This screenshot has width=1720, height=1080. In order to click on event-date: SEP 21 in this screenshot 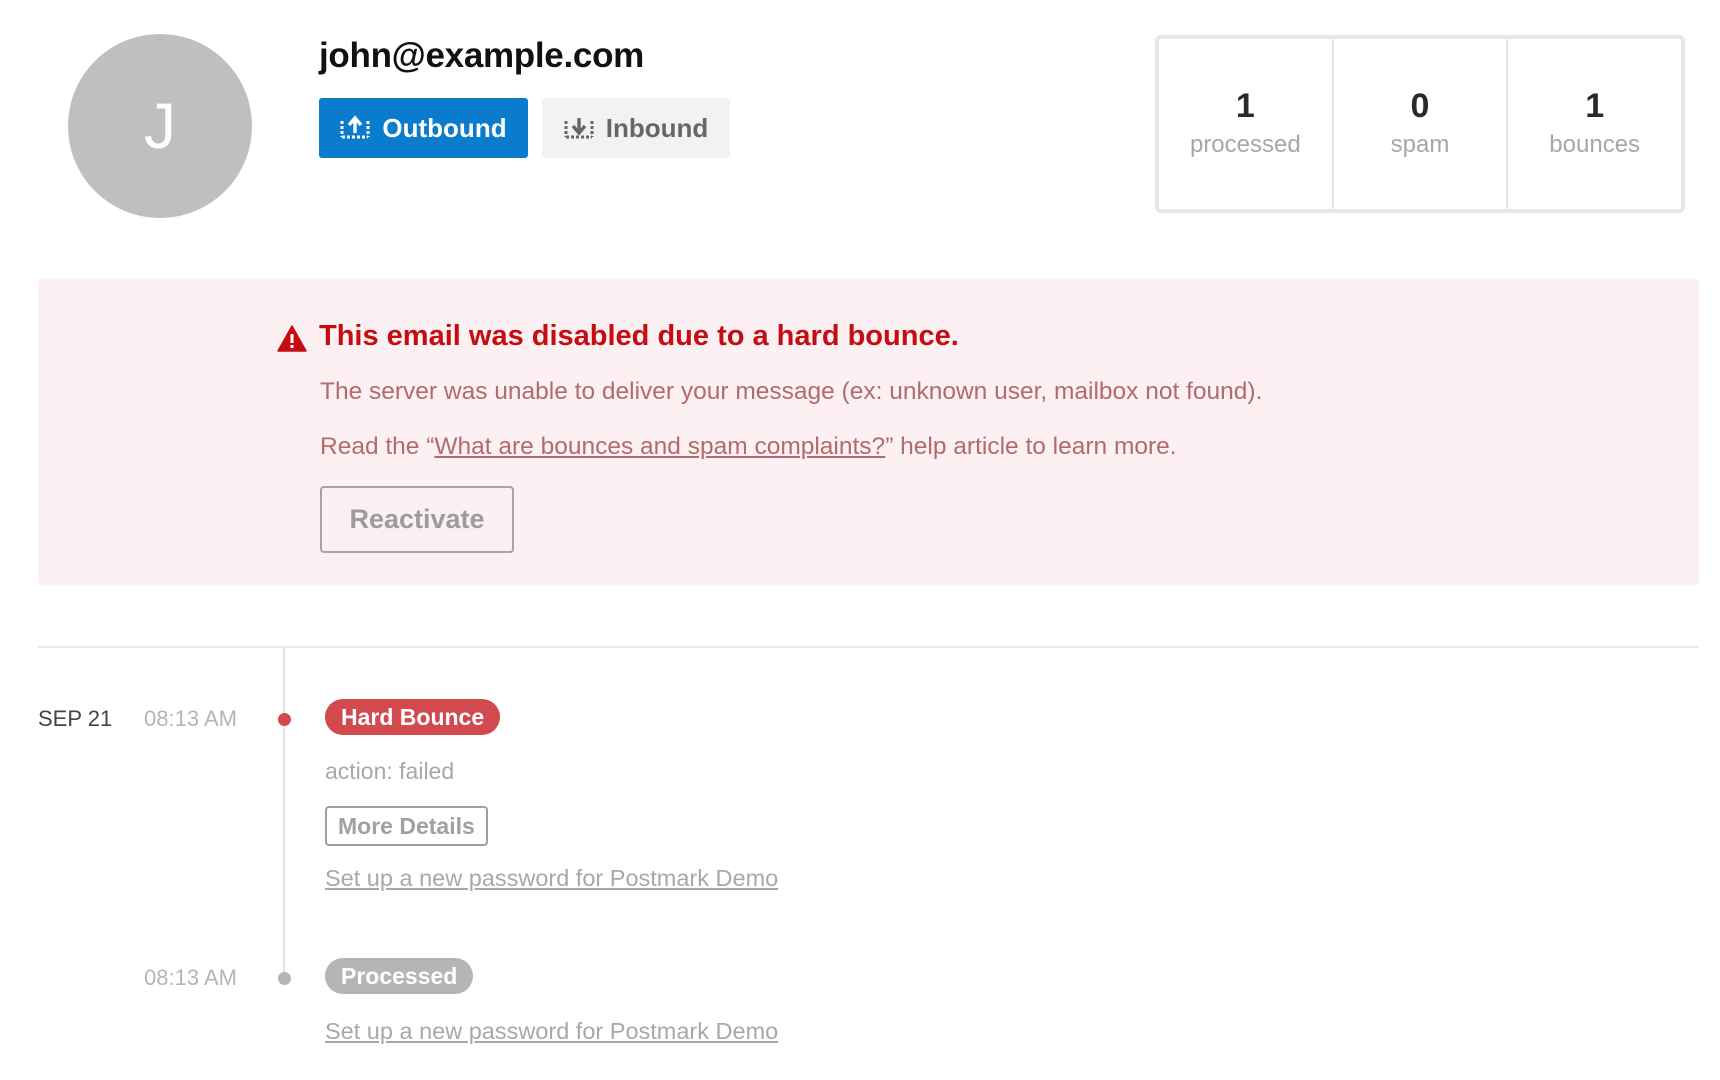, I will do `click(75, 718)`.